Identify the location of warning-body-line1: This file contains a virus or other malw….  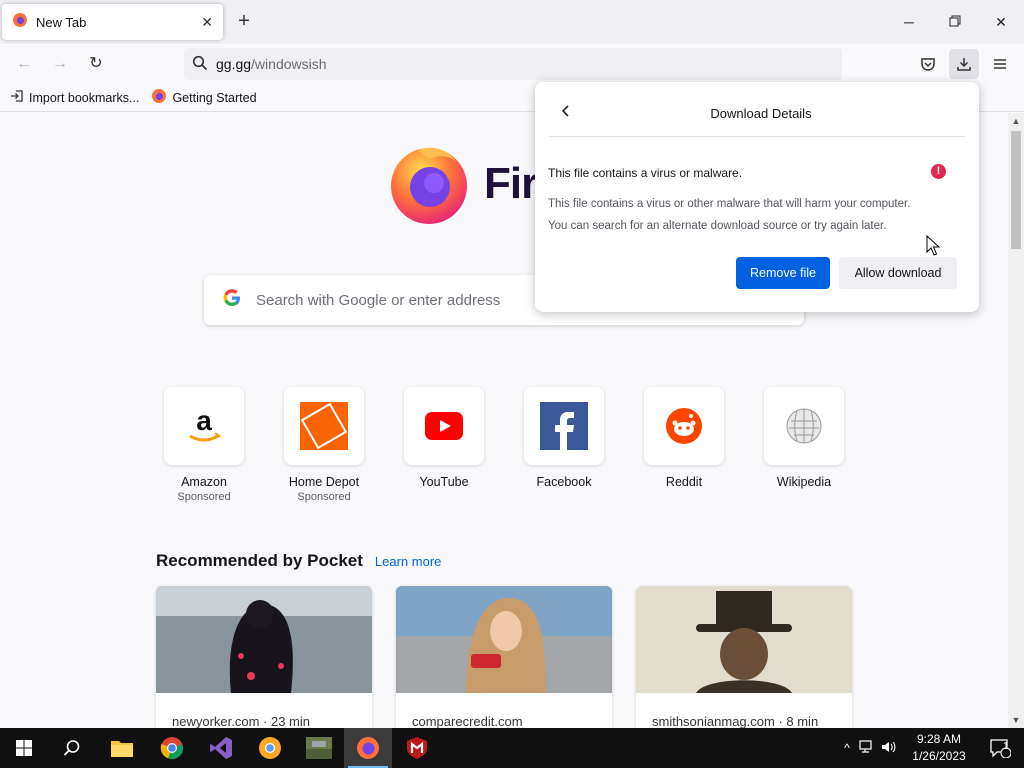
(729, 204).